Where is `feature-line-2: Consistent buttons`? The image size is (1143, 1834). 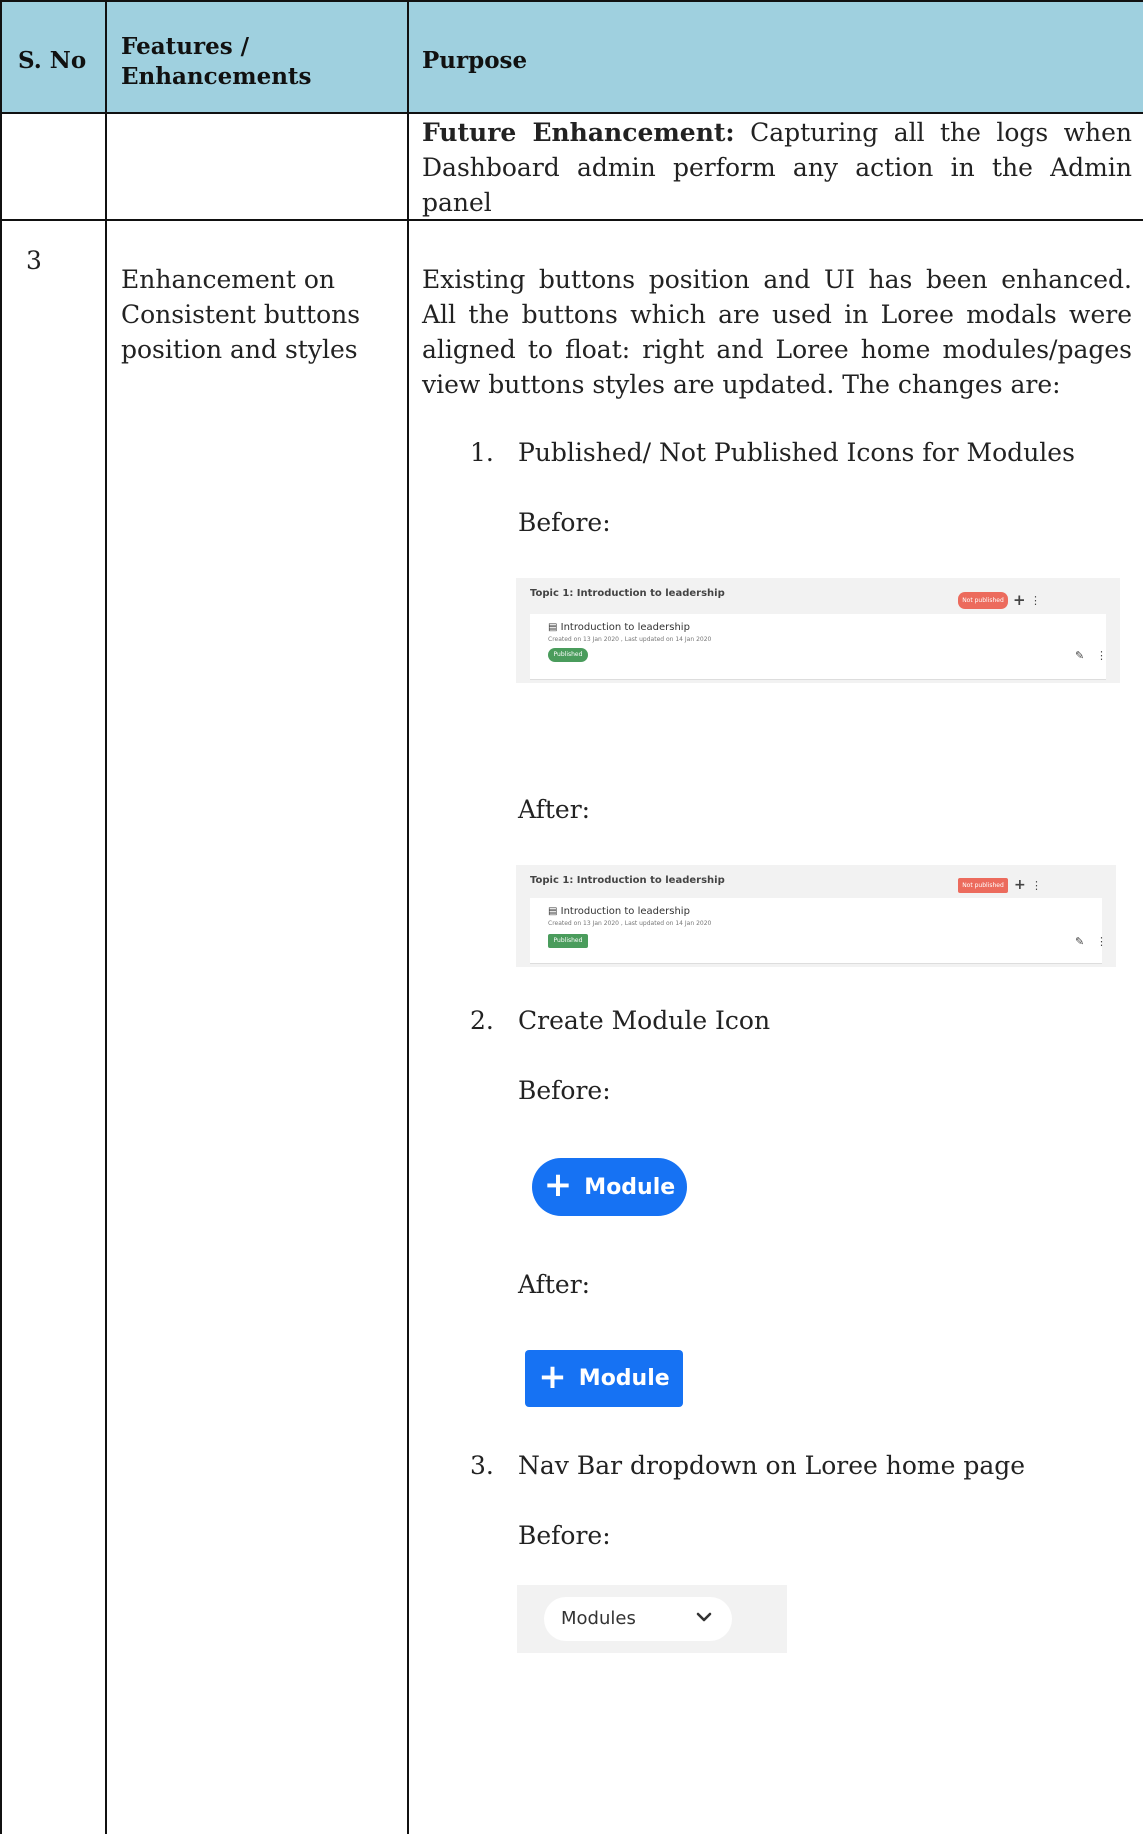
feature-line-2: Consistent buttons is located at coordinates (241, 314).